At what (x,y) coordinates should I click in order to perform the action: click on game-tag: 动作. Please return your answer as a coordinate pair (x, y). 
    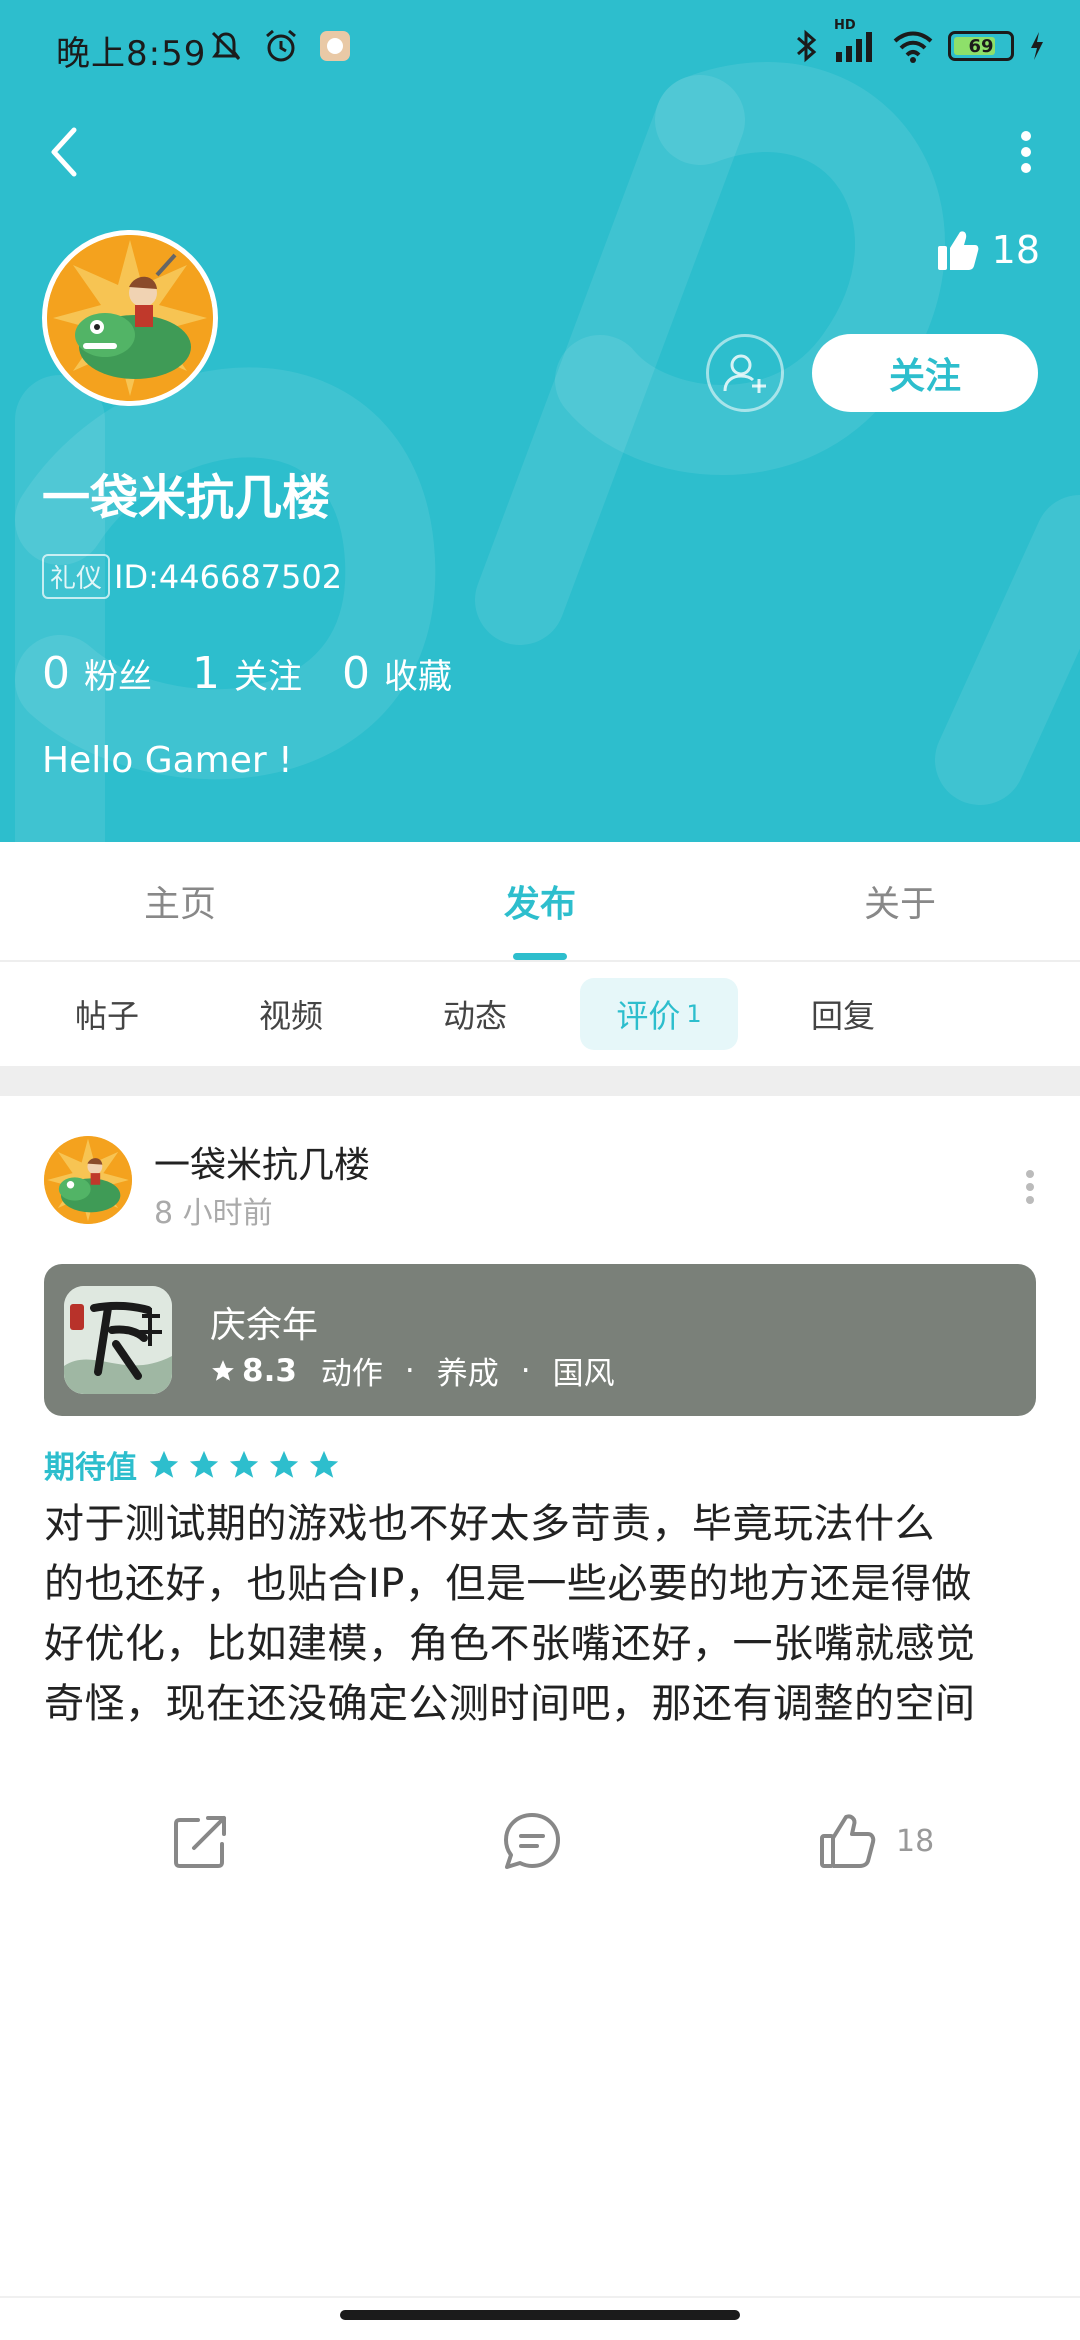
    Looking at the image, I should click on (351, 1374).